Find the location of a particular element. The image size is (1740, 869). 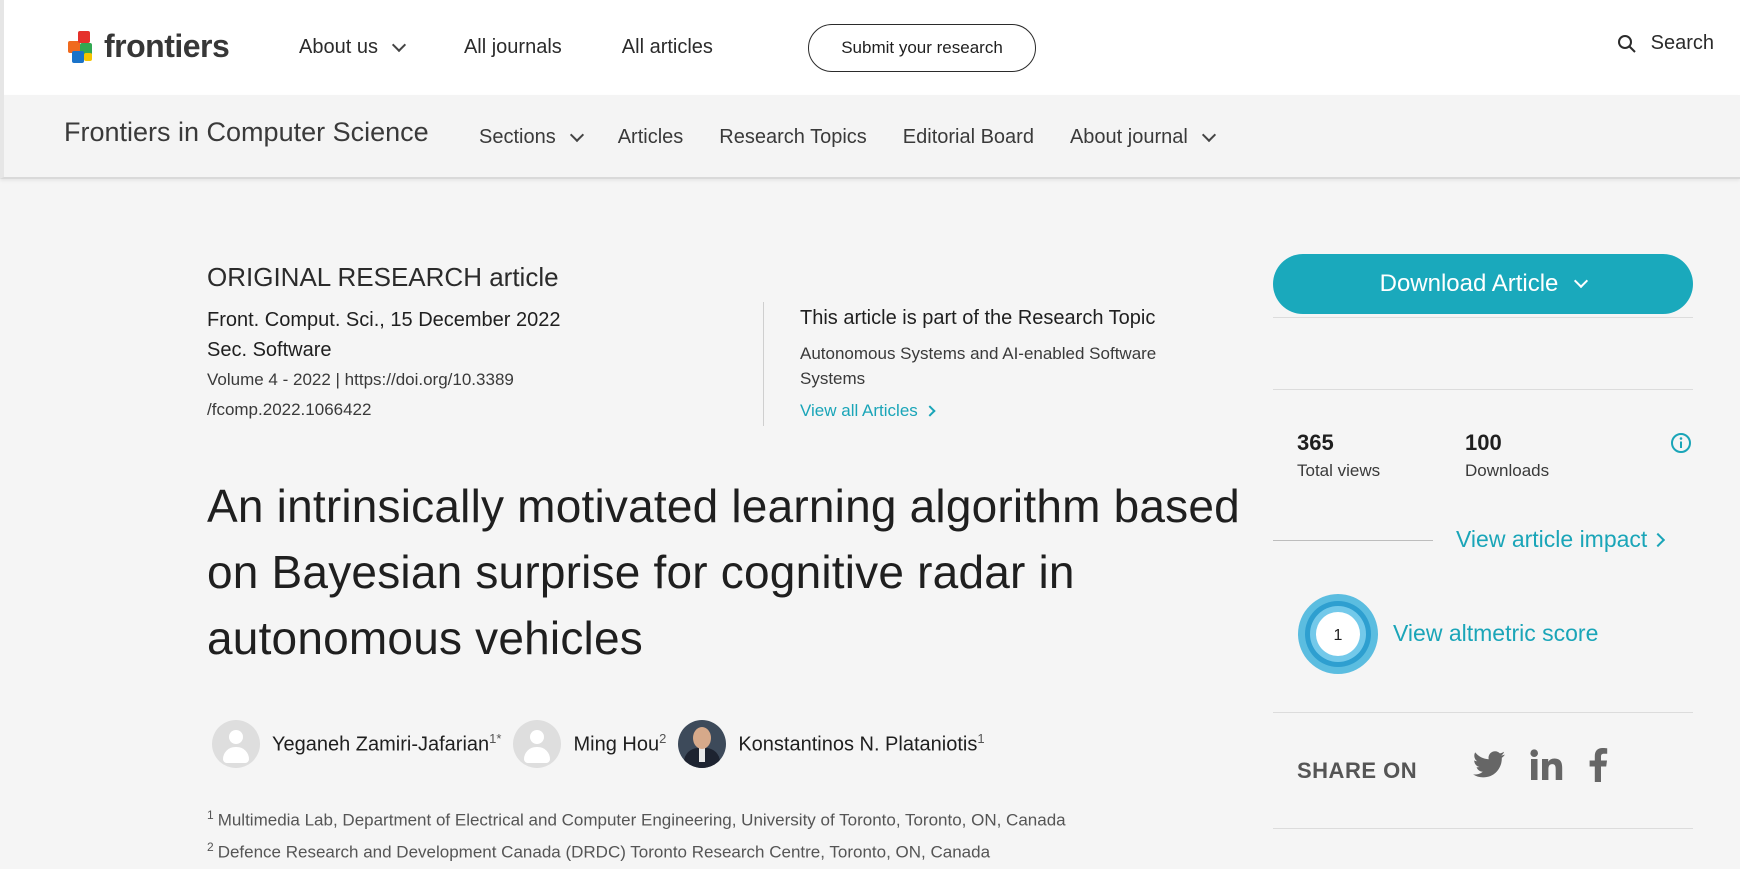

author-name: Yeganeh Zamiri-Jafarian1* is located at coordinates (387, 743).